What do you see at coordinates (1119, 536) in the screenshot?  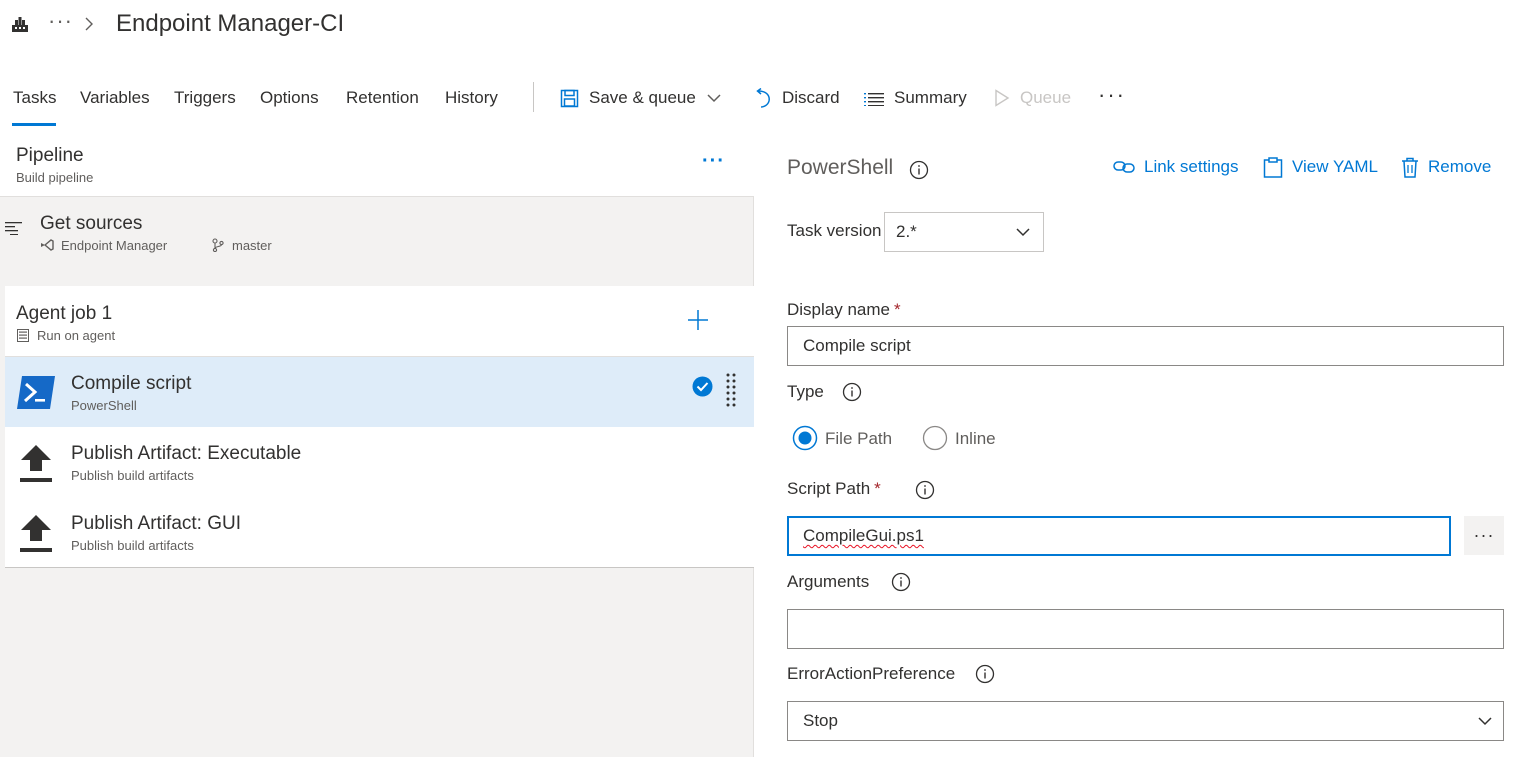 I see `script-path-input: CompileGui.ps1` at bounding box center [1119, 536].